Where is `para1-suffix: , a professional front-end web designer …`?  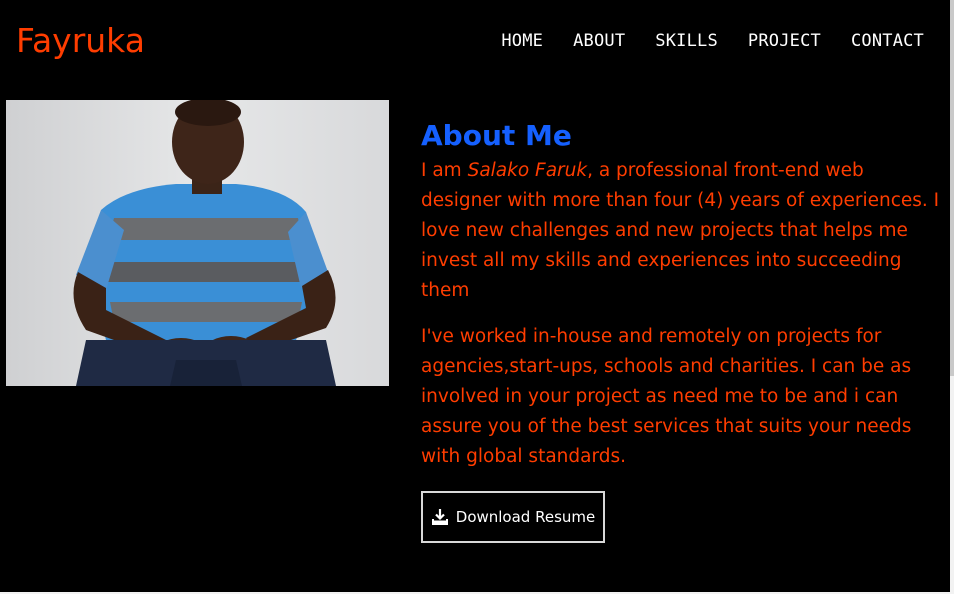
para1-suffix: , a professional front-end web designer … is located at coordinates (680, 230).